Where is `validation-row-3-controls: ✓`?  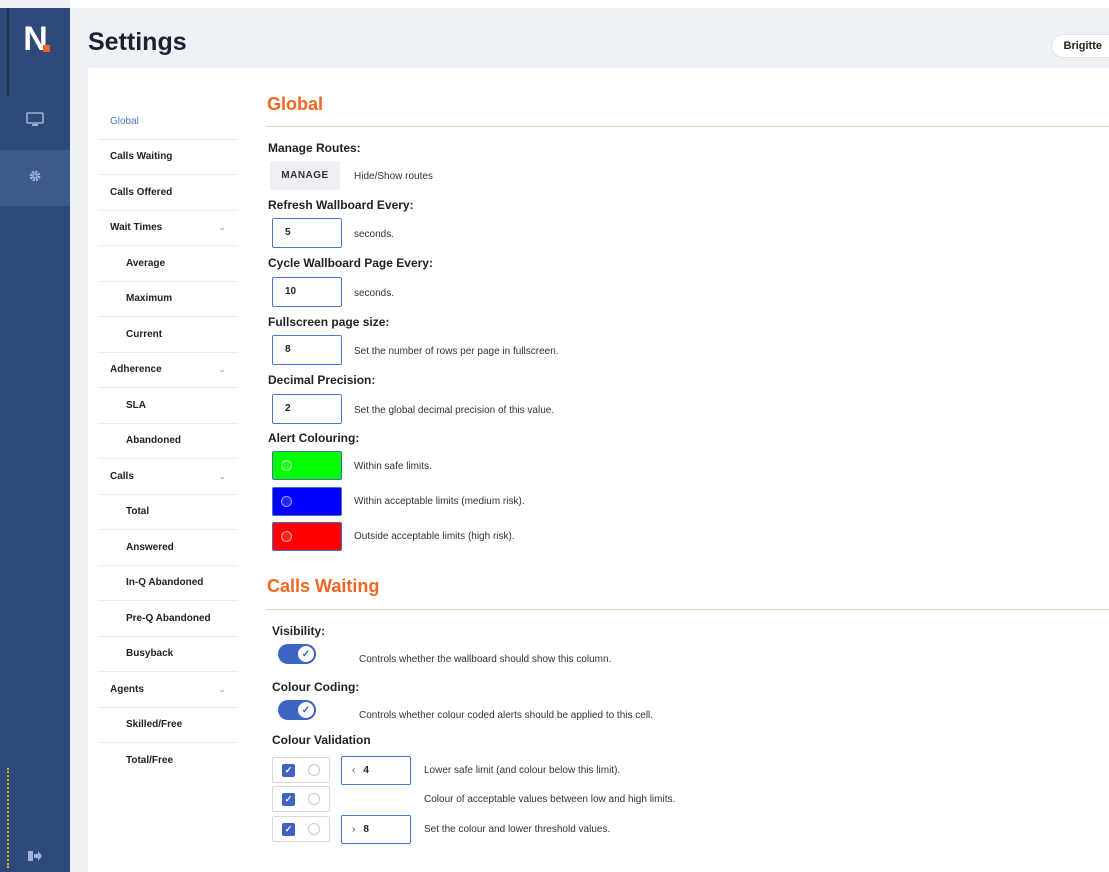 validation-row-3-controls: ✓ is located at coordinates (301, 829).